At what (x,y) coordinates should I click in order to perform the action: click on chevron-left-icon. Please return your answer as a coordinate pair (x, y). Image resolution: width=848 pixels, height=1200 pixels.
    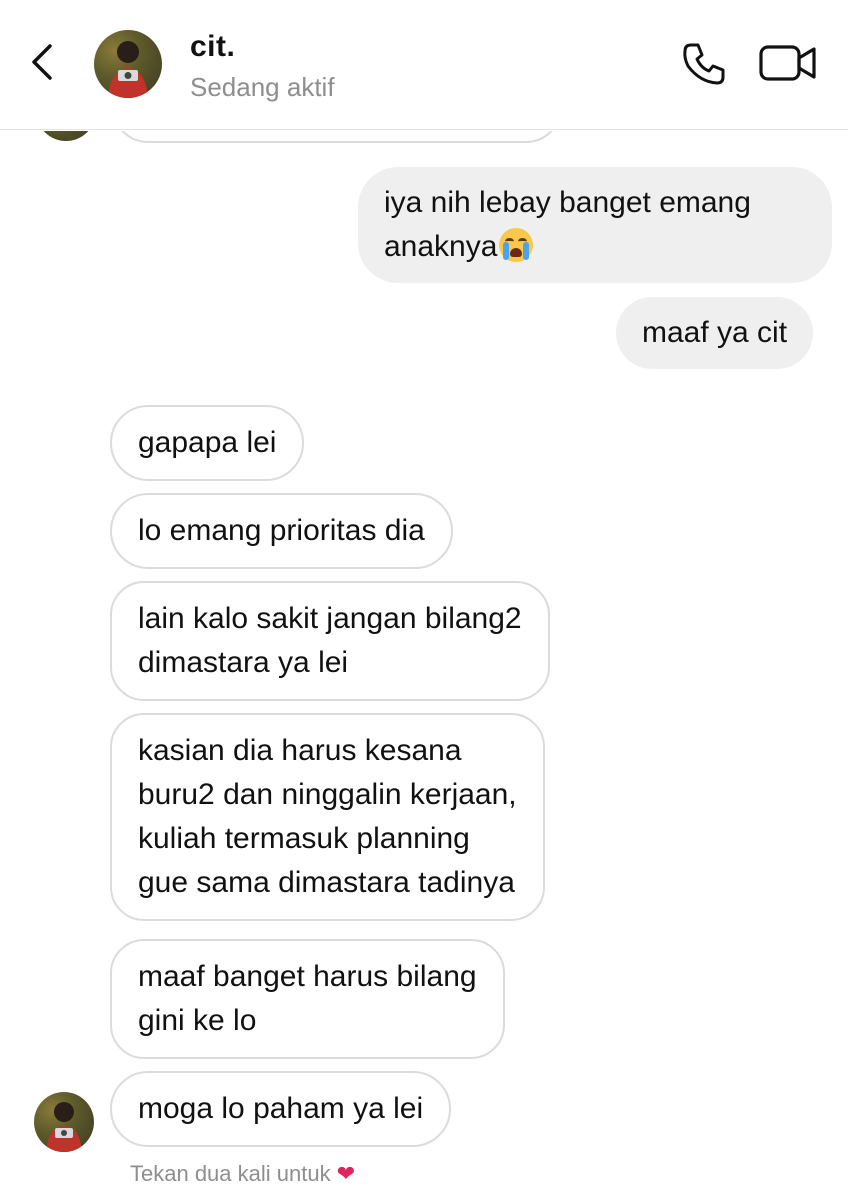
    Looking at the image, I should click on (42, 62).